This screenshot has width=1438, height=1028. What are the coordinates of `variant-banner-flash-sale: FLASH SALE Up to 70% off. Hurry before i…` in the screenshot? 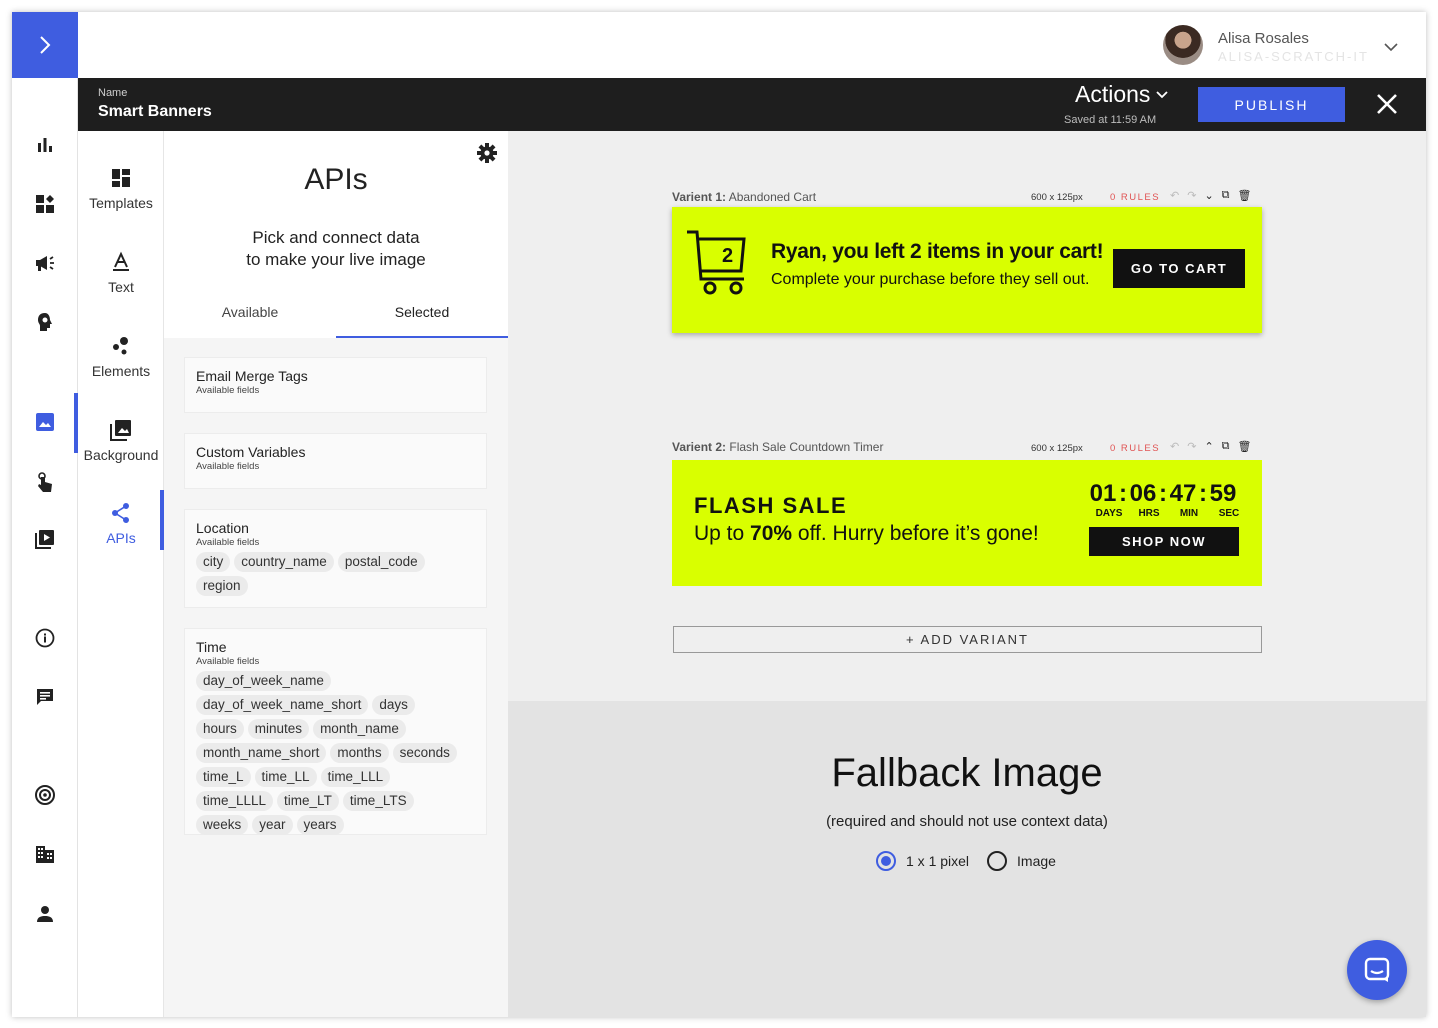 It's located at (967, 523).